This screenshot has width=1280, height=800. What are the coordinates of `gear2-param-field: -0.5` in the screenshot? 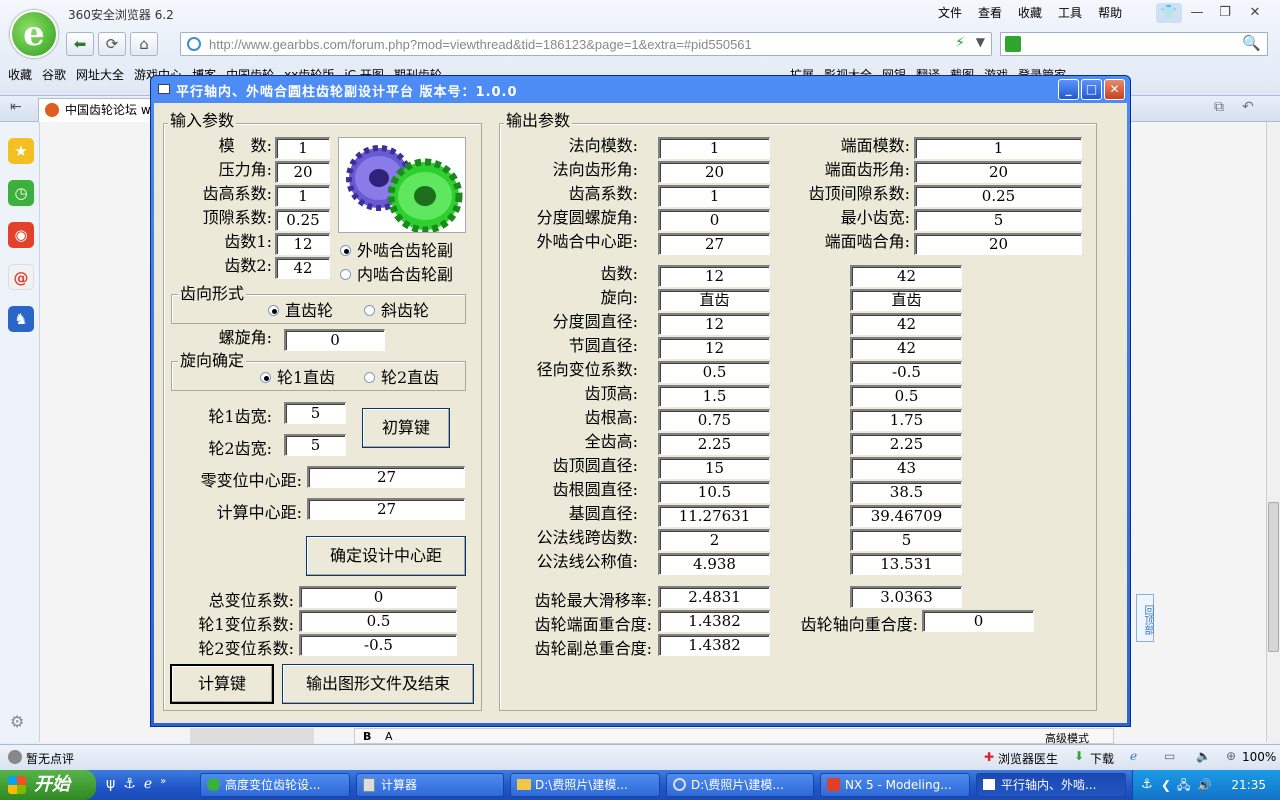 It's located at (906, 372).